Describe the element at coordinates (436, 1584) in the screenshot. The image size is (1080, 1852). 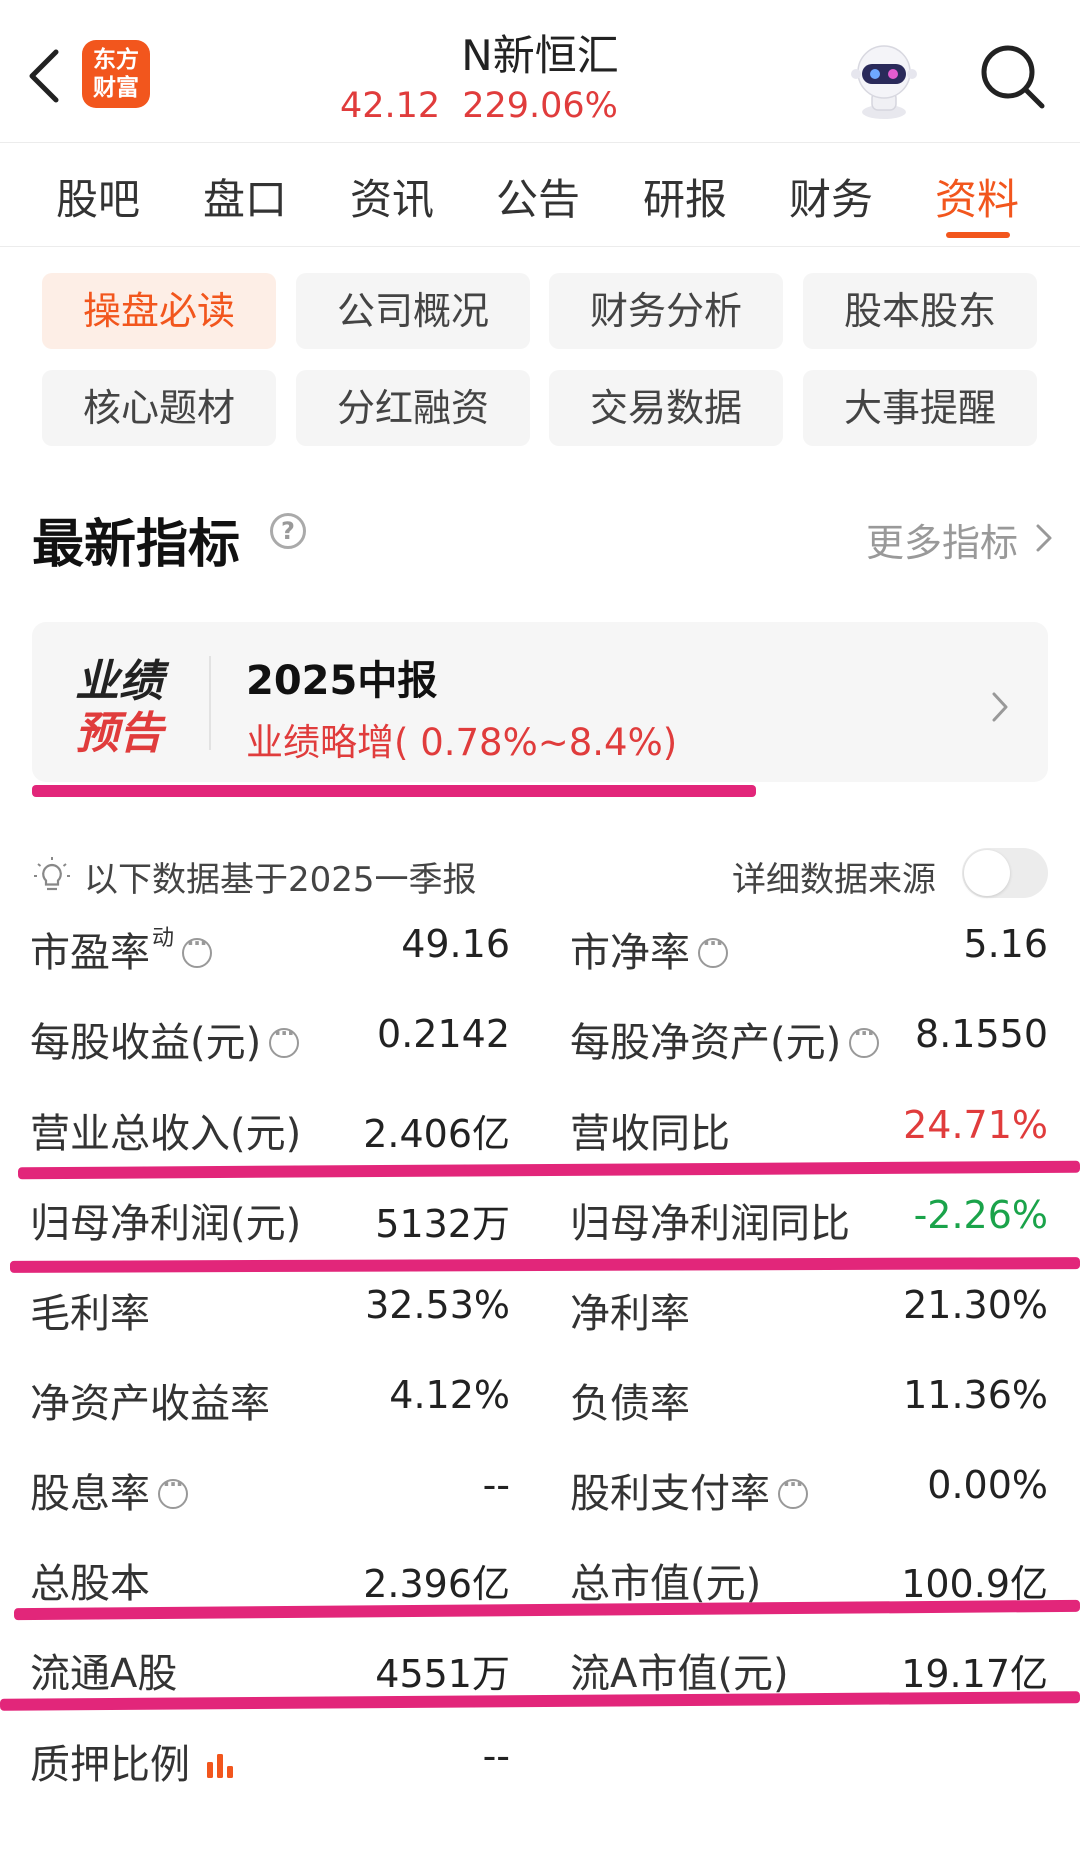
I see `metric-left-value-7: 2.396亿` at that location.